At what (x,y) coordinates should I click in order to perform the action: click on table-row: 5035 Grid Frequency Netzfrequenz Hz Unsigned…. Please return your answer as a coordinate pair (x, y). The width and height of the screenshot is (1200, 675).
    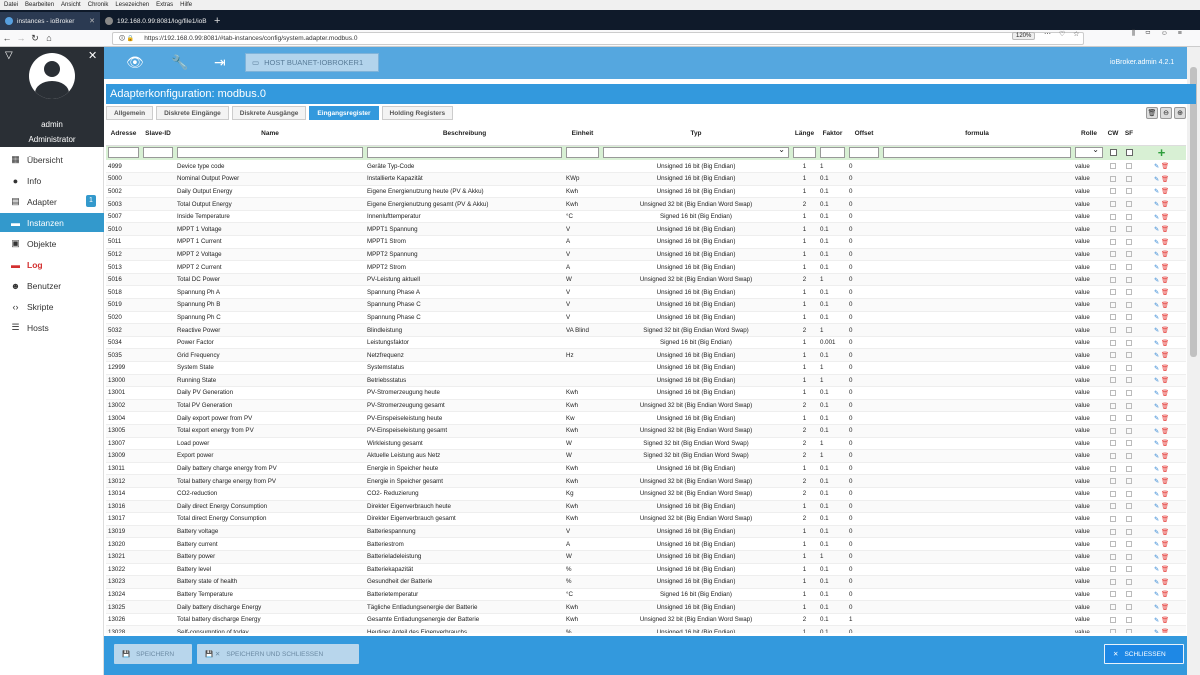
    Looking at the image, I should click on (646, 355).